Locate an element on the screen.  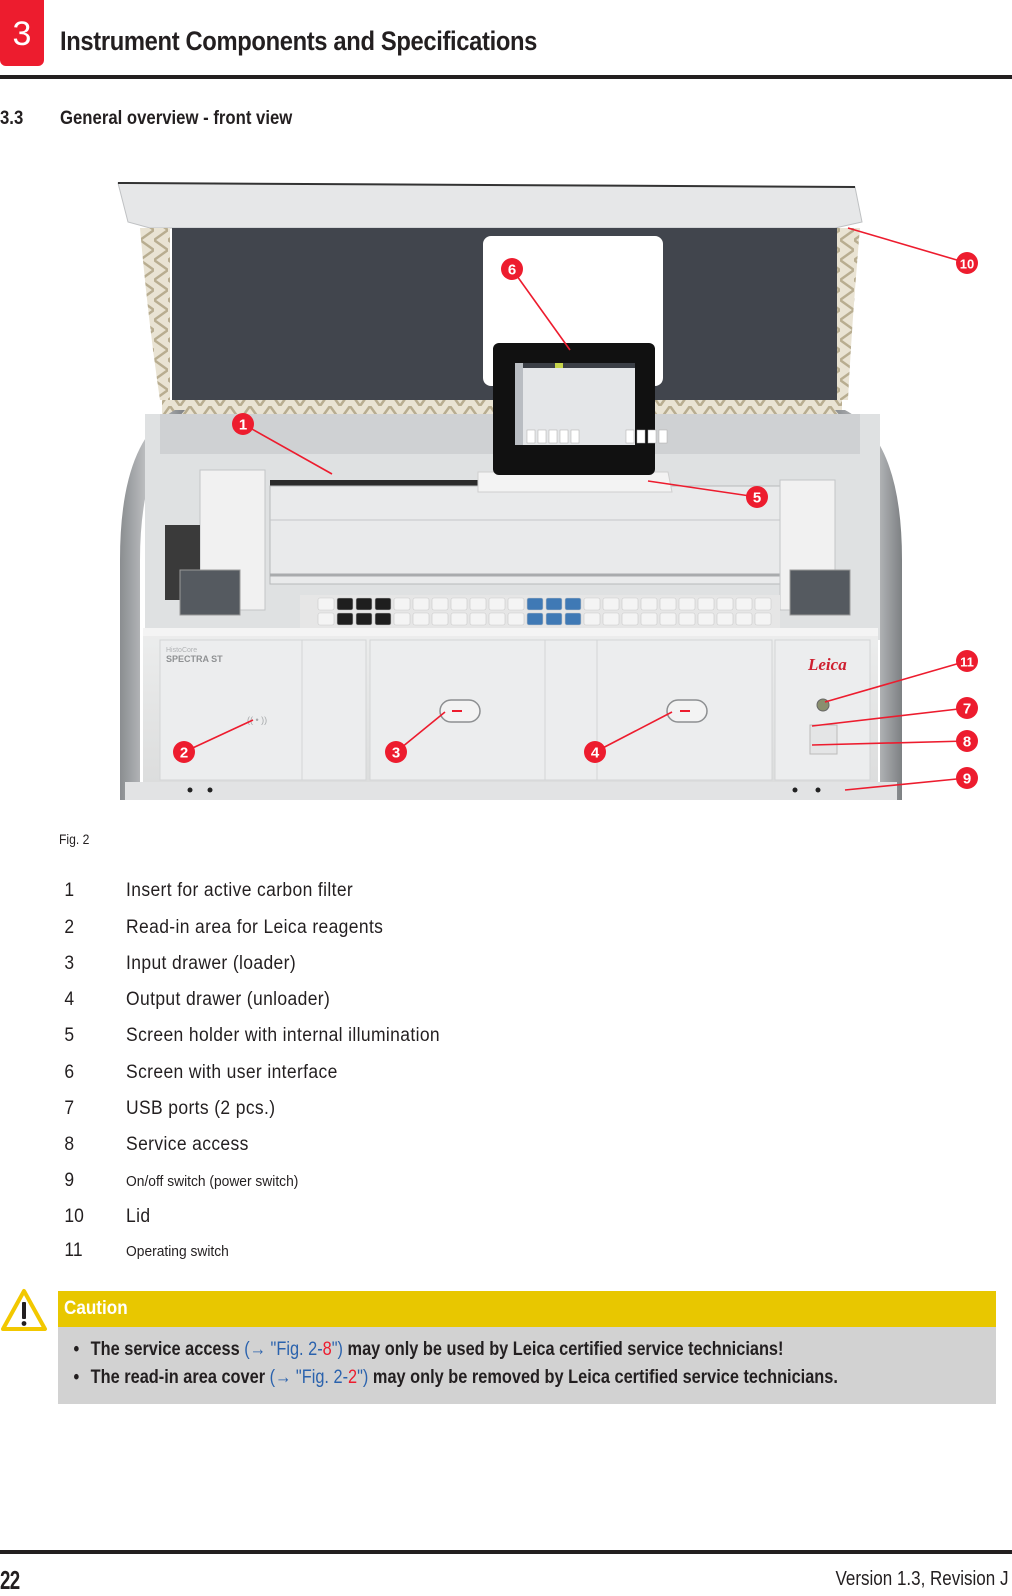
brand-line-1: HistoCore is located at coordinates (181, 650).